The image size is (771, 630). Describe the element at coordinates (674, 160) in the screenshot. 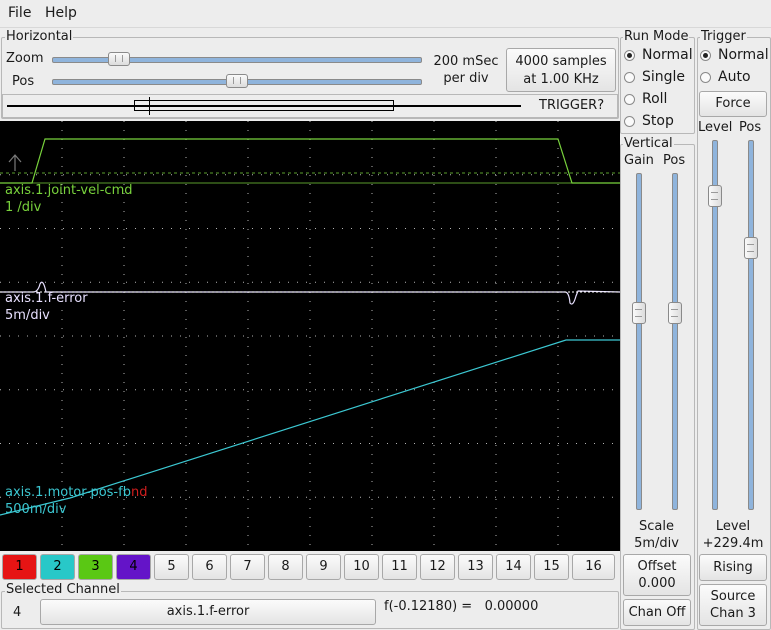

I see `vertical-pos-label: Pos` at that location.